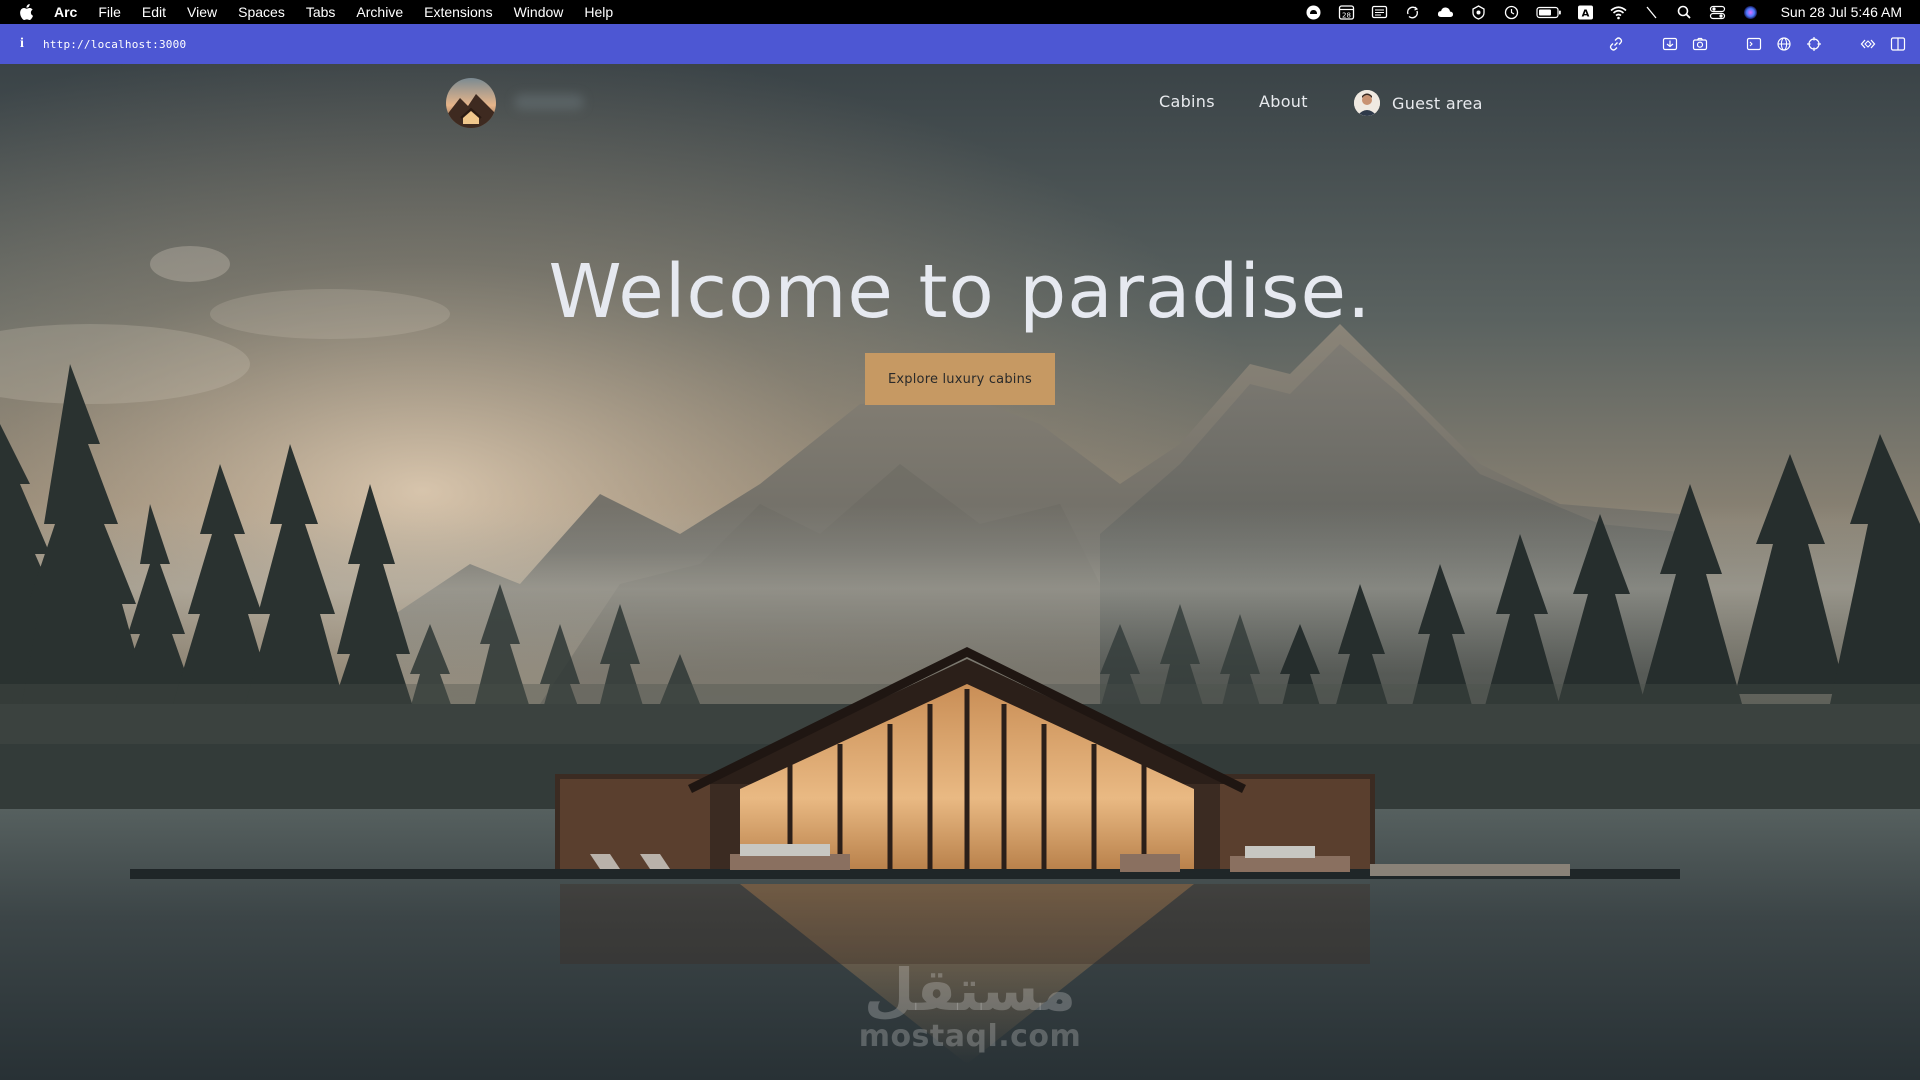 Image resolution: width=1920 pixels, height=1080 pixels. Describe the element at coordinates (22, 44) in the screenshot. I see `site-info-icon: i` at that location.